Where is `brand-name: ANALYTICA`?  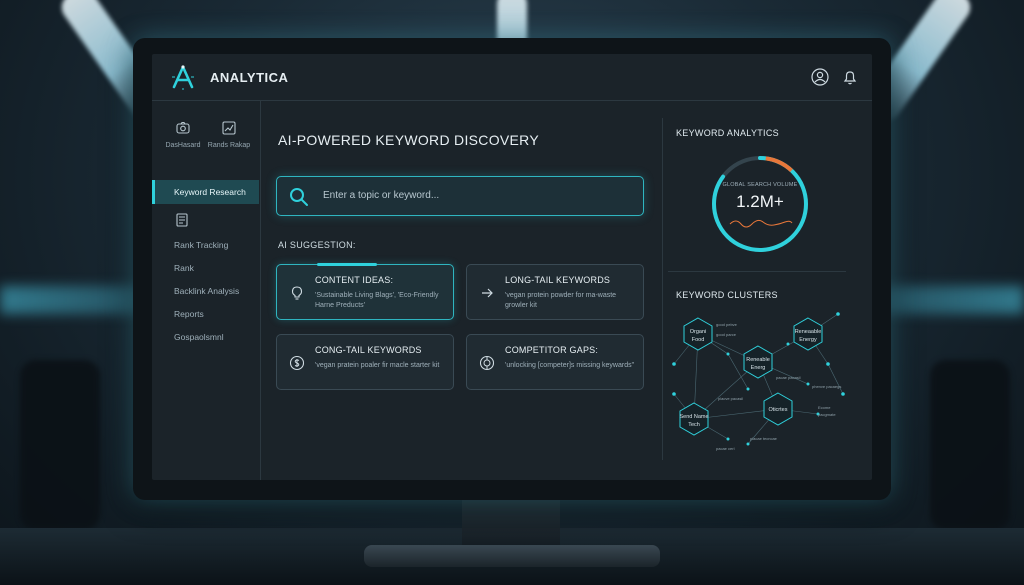
brand-name: ANALYTICA is located at coordinates (249, 77).